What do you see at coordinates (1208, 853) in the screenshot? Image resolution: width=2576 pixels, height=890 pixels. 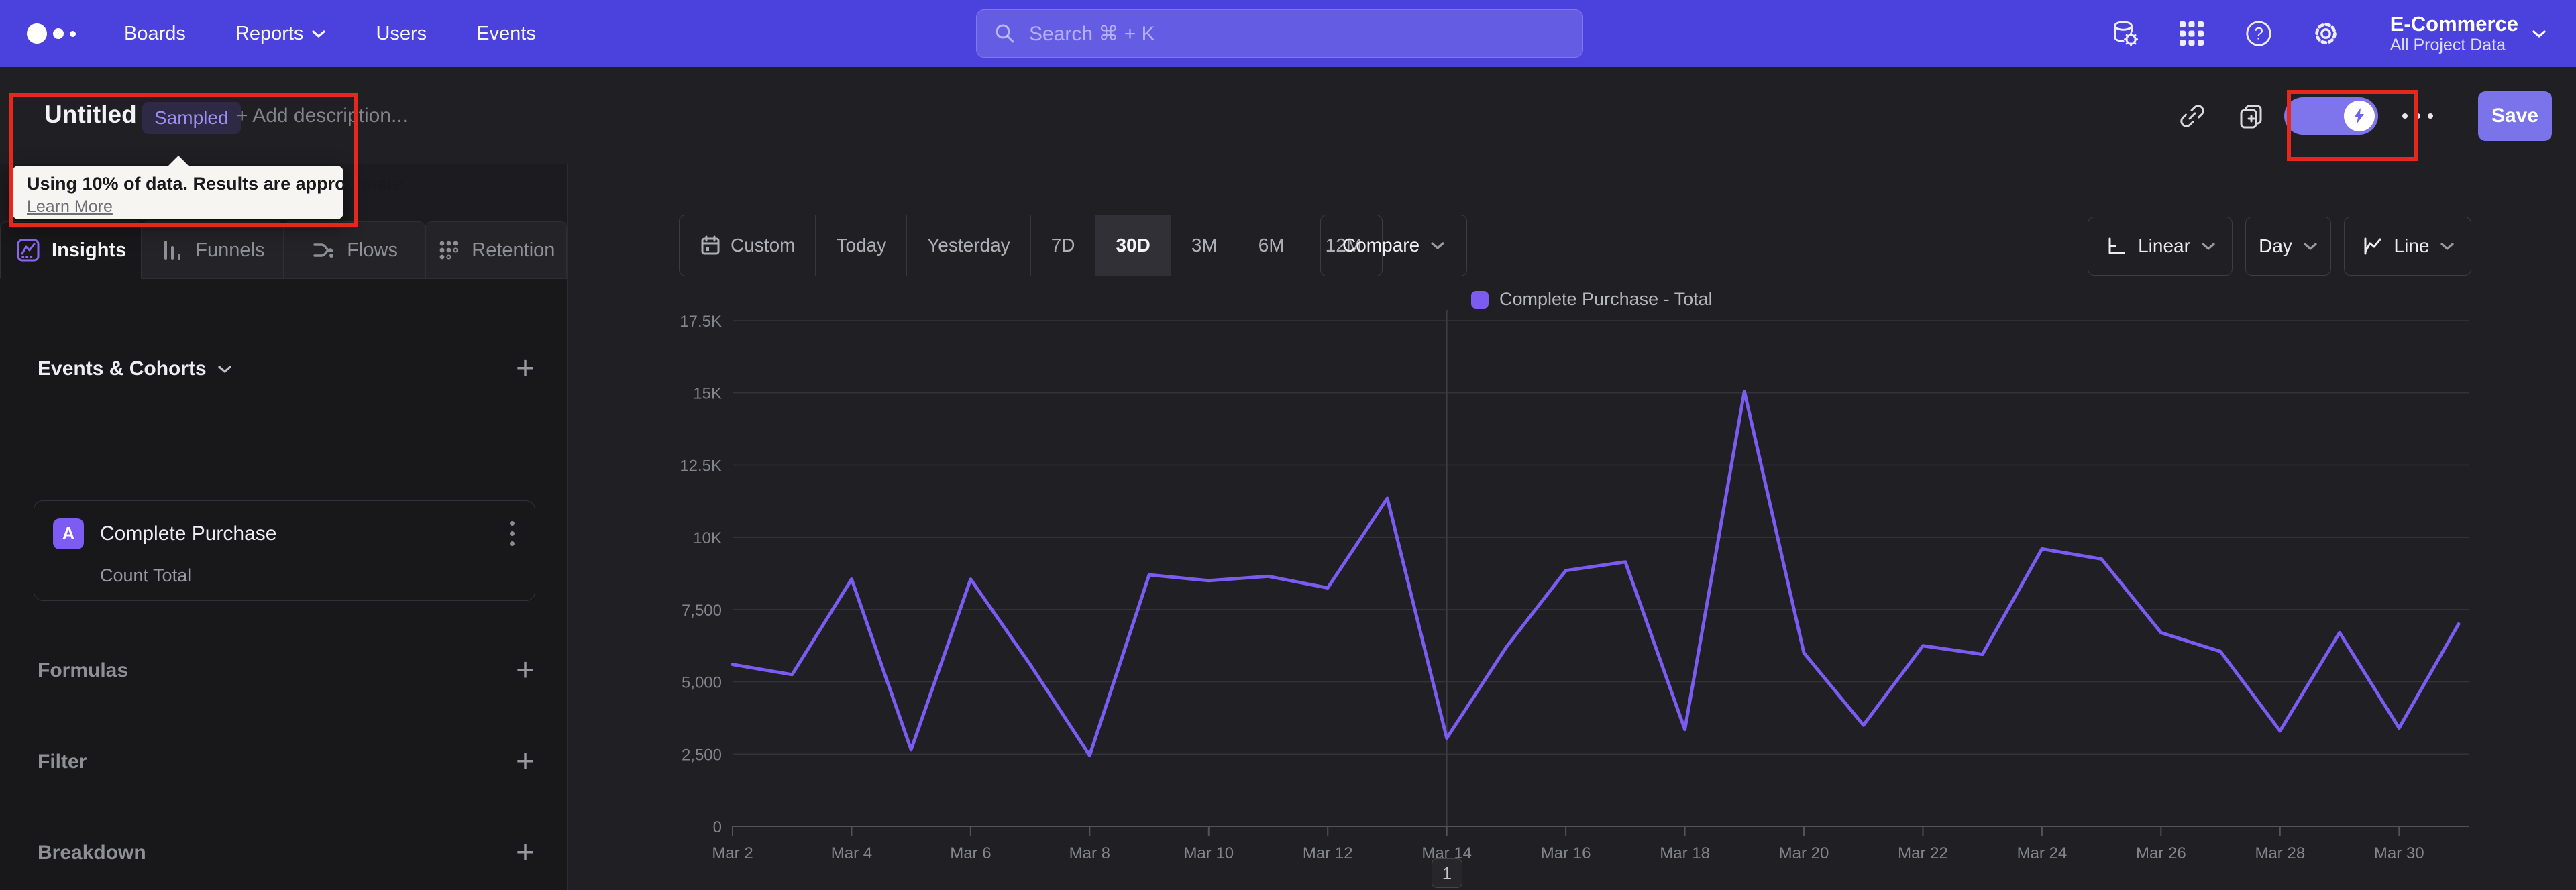 I see `svg-text: Mar 10` at bounding box center [1208, 853].